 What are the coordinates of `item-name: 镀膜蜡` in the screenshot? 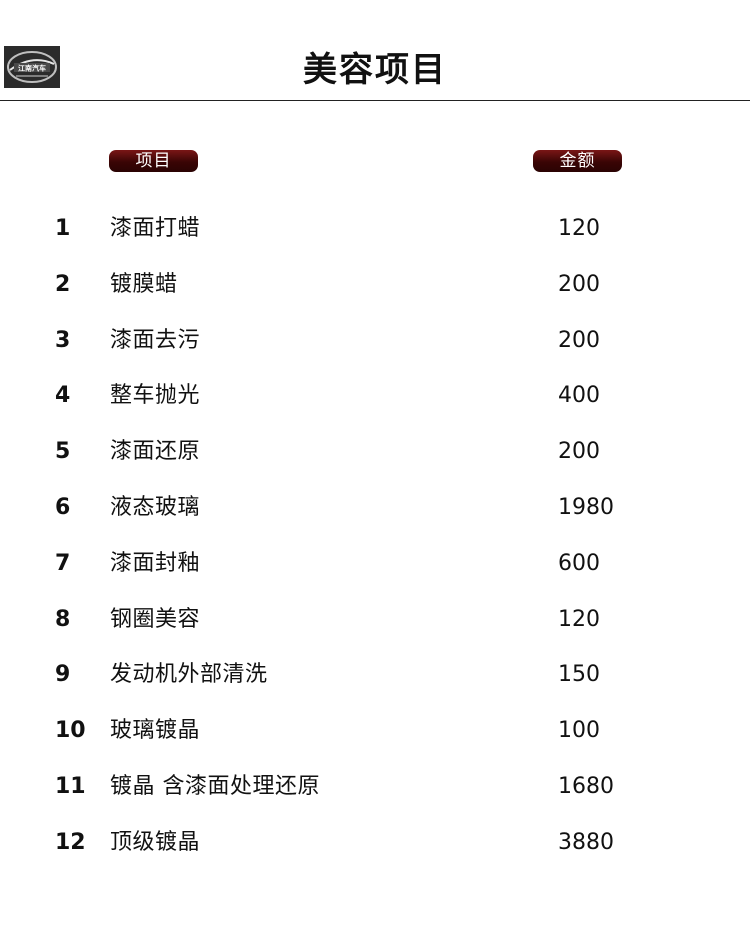 It's located at (144, 284).